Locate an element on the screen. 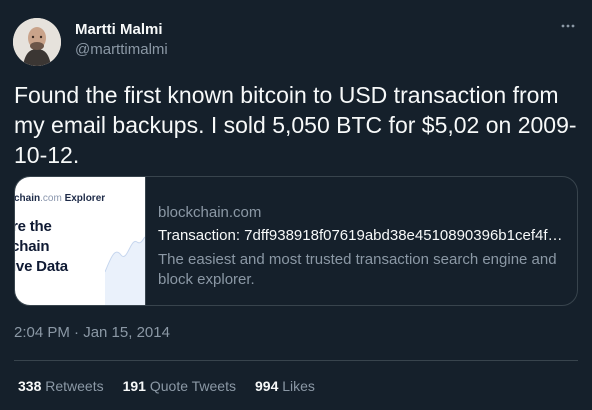  author-display-name: Martti Malmi is located at coordinates (121, 30).